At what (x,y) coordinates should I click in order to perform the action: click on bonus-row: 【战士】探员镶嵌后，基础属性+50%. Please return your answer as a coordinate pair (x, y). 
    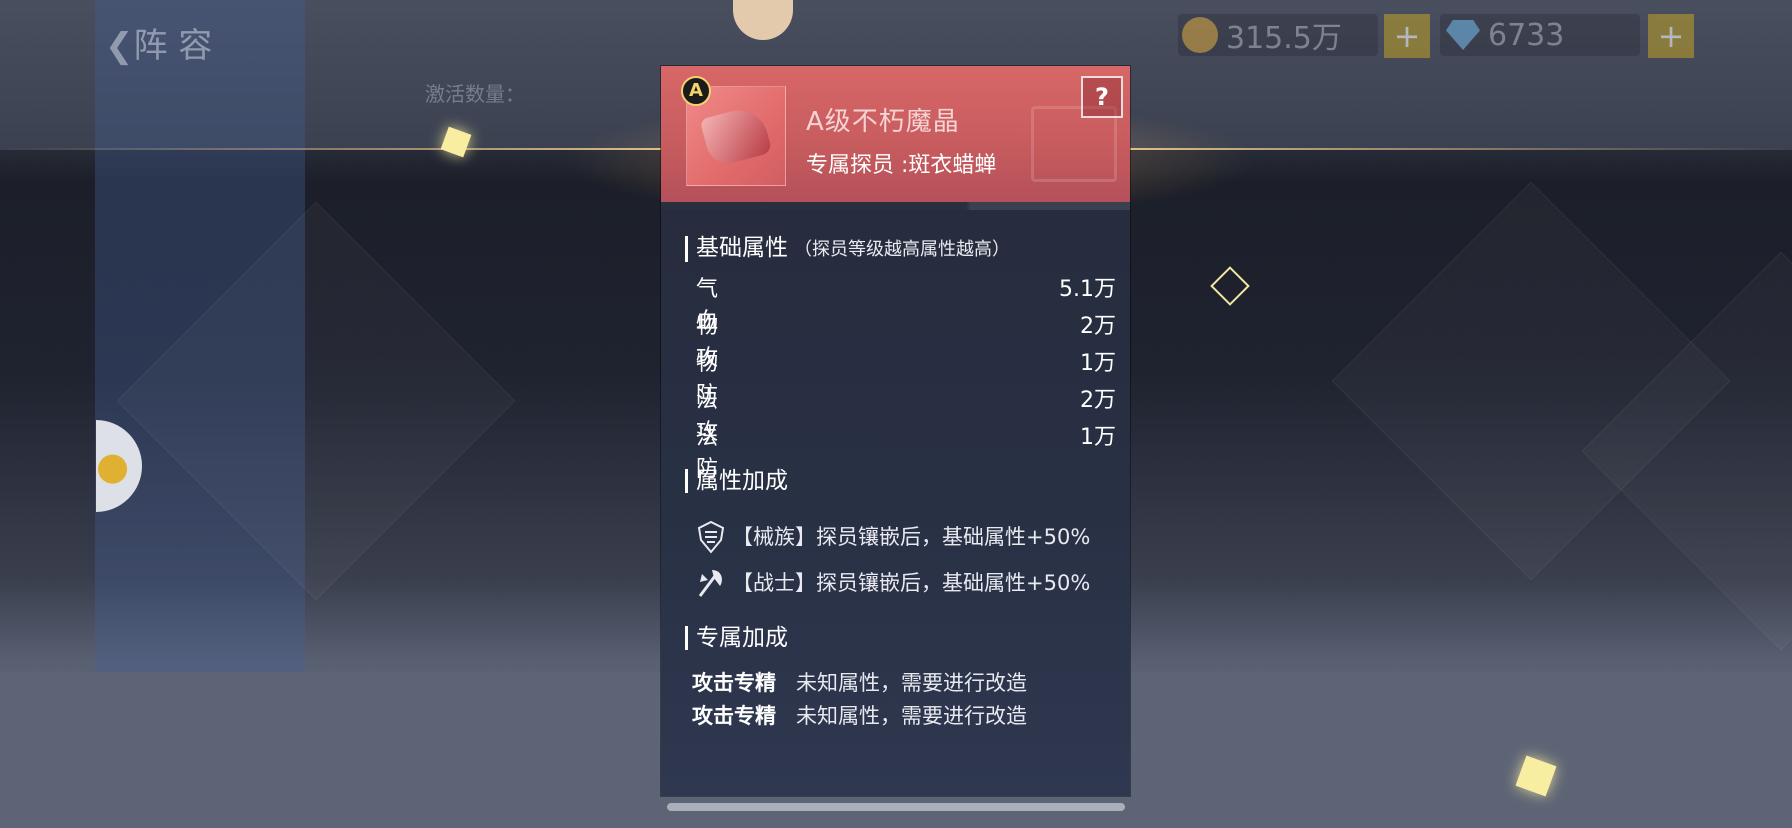
    Looking at the image, I should click on (906, 582).